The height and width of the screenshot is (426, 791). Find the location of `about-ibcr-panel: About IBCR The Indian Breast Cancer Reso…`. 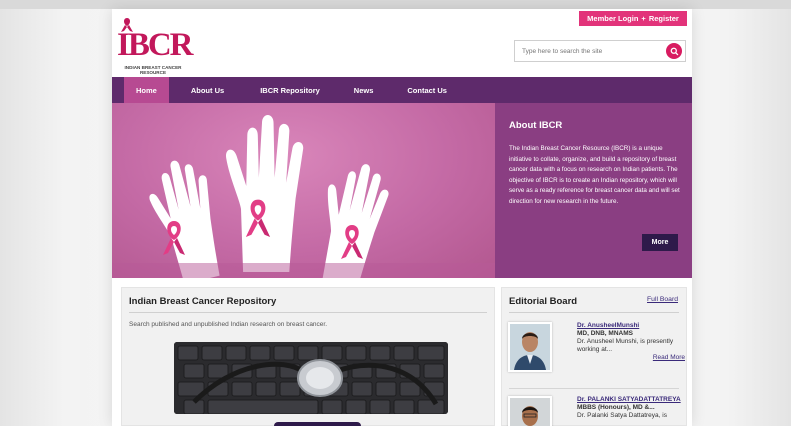

about-ibcr-panel: About IBCR The Indian Breast Cancer Reso… is located at coordinates (593, 190).